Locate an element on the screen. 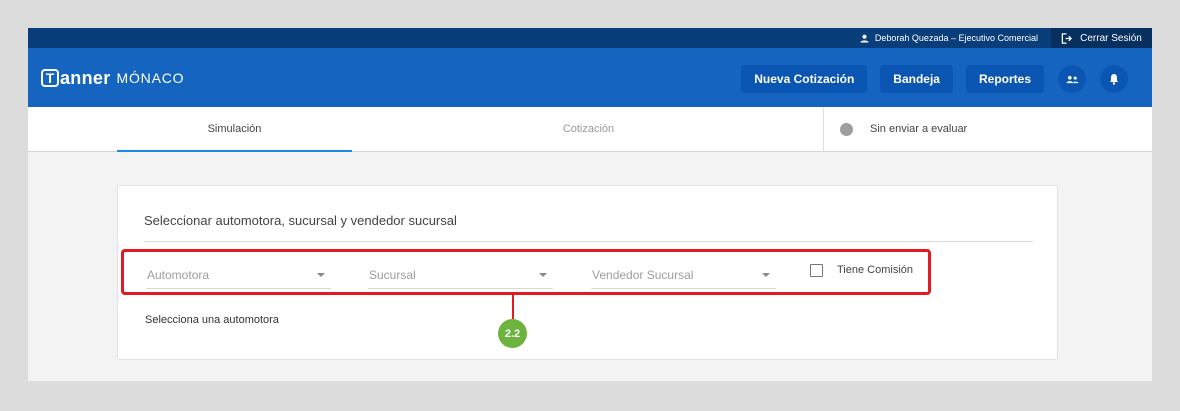 The height and width of the screenshot is (411, 1180). main-nav: Nueva Cotización Bandeja Reportes is located at coordinates (928, 79).